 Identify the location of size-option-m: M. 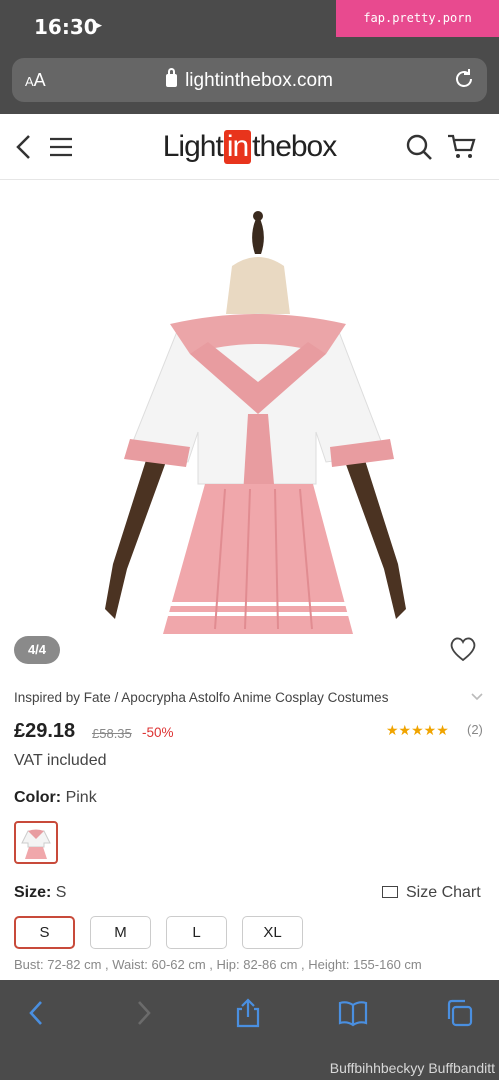
(120, 932).